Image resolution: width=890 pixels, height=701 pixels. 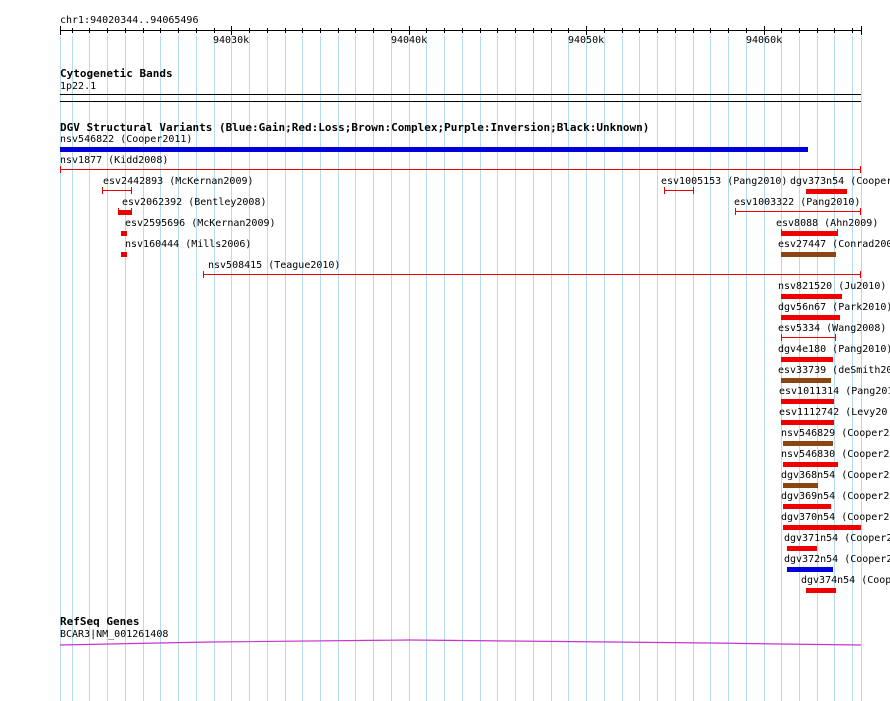 What do you see at coordinates (460, 642) in the screenshot?
I see `refseq-gene-line` at bounding box center [460, 642].